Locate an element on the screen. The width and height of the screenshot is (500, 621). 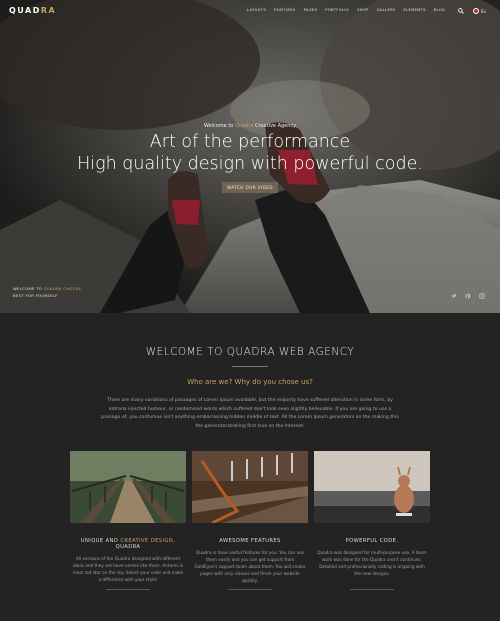
corner-accent: QUADRA CHOOSE is located at coordinates (62, 288).